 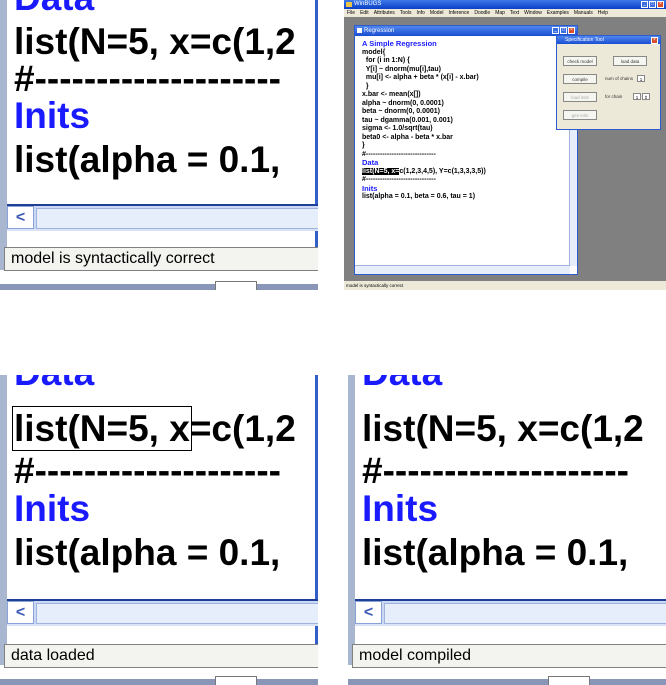 I want to click on close-icon: ×, so click(x=660, y=4).